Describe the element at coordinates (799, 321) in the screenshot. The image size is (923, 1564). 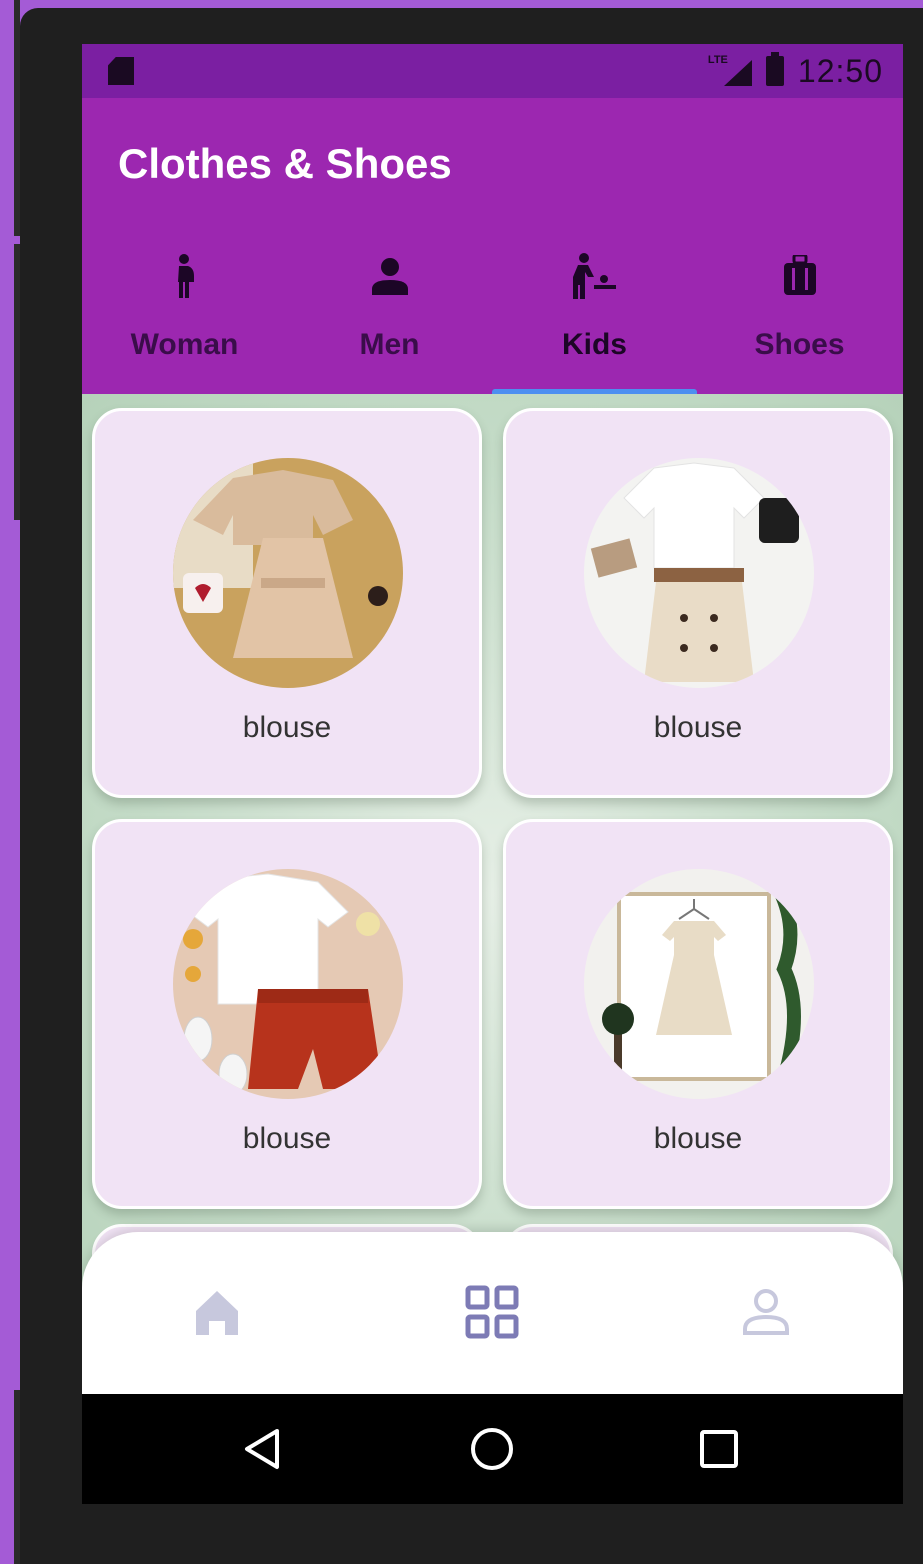
I see `tab-shoes: Shoes` at that location.